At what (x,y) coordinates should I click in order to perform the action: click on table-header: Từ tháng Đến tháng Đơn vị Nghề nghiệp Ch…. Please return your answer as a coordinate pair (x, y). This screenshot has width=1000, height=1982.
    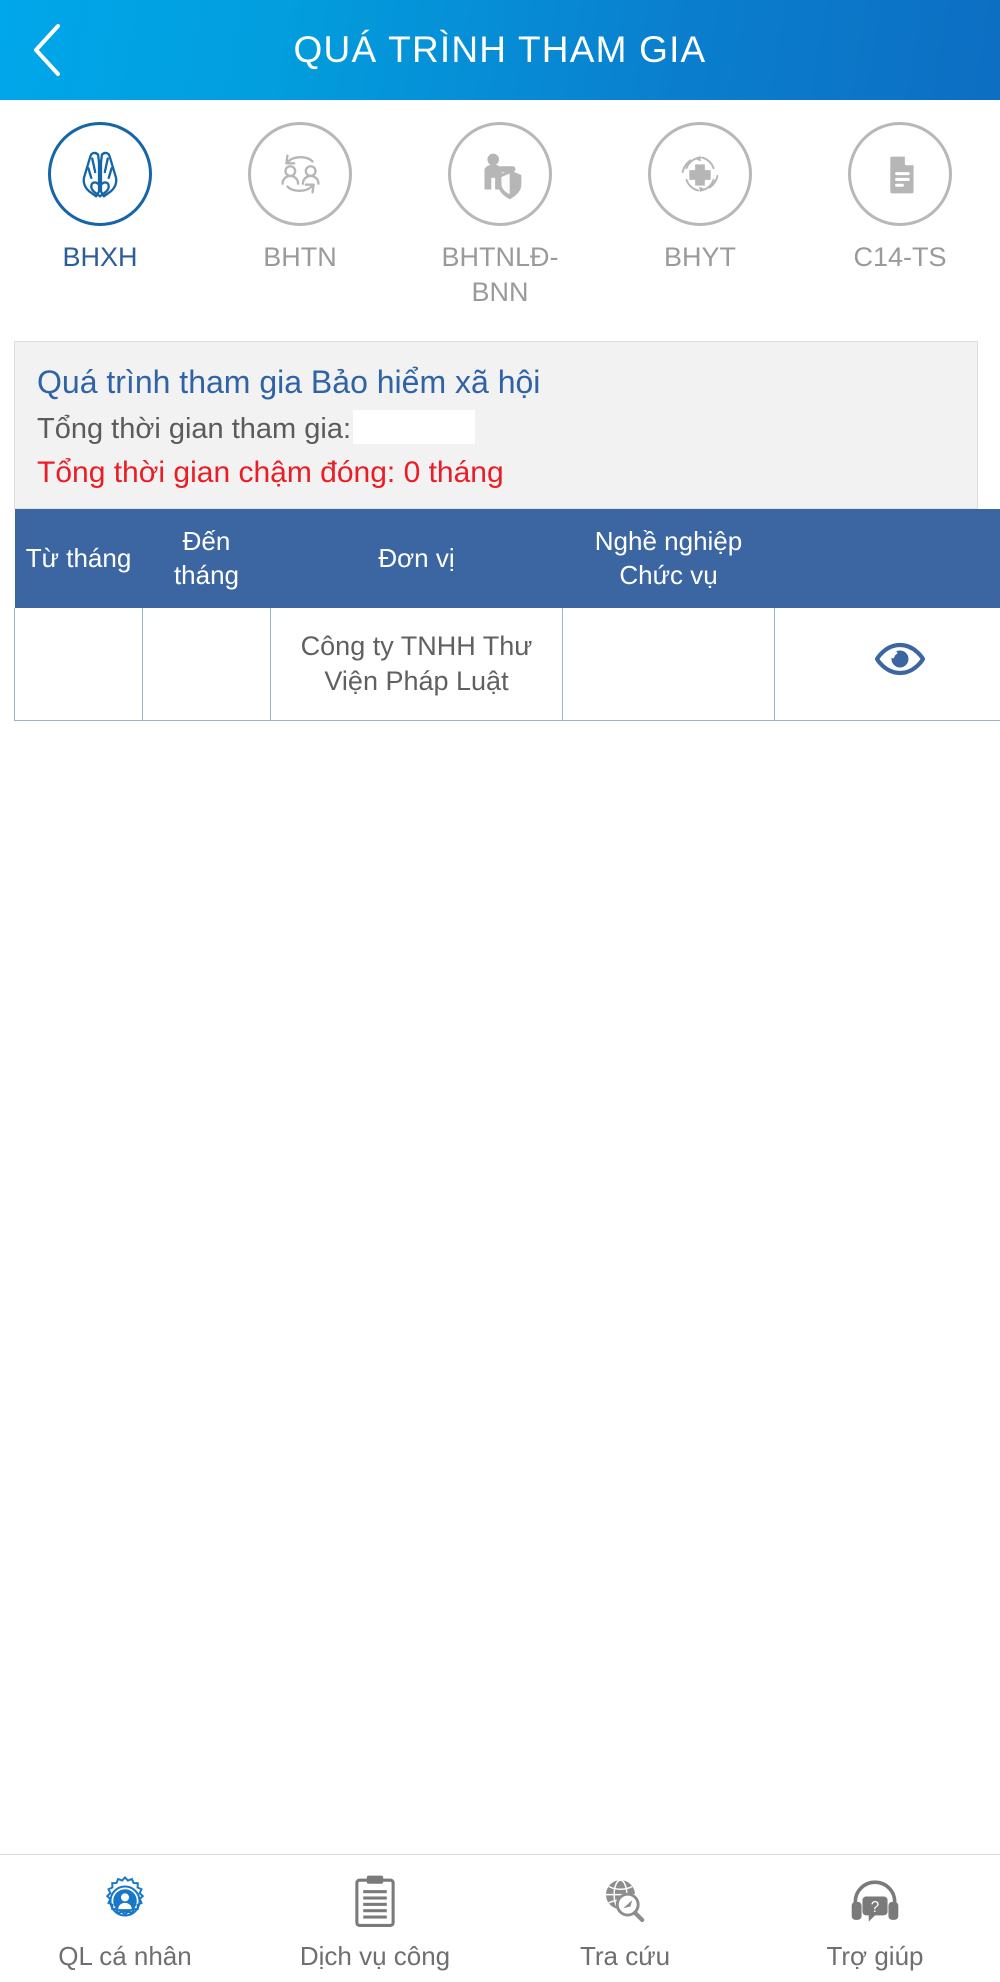
    Looking at the image, I should click on (507, 558).